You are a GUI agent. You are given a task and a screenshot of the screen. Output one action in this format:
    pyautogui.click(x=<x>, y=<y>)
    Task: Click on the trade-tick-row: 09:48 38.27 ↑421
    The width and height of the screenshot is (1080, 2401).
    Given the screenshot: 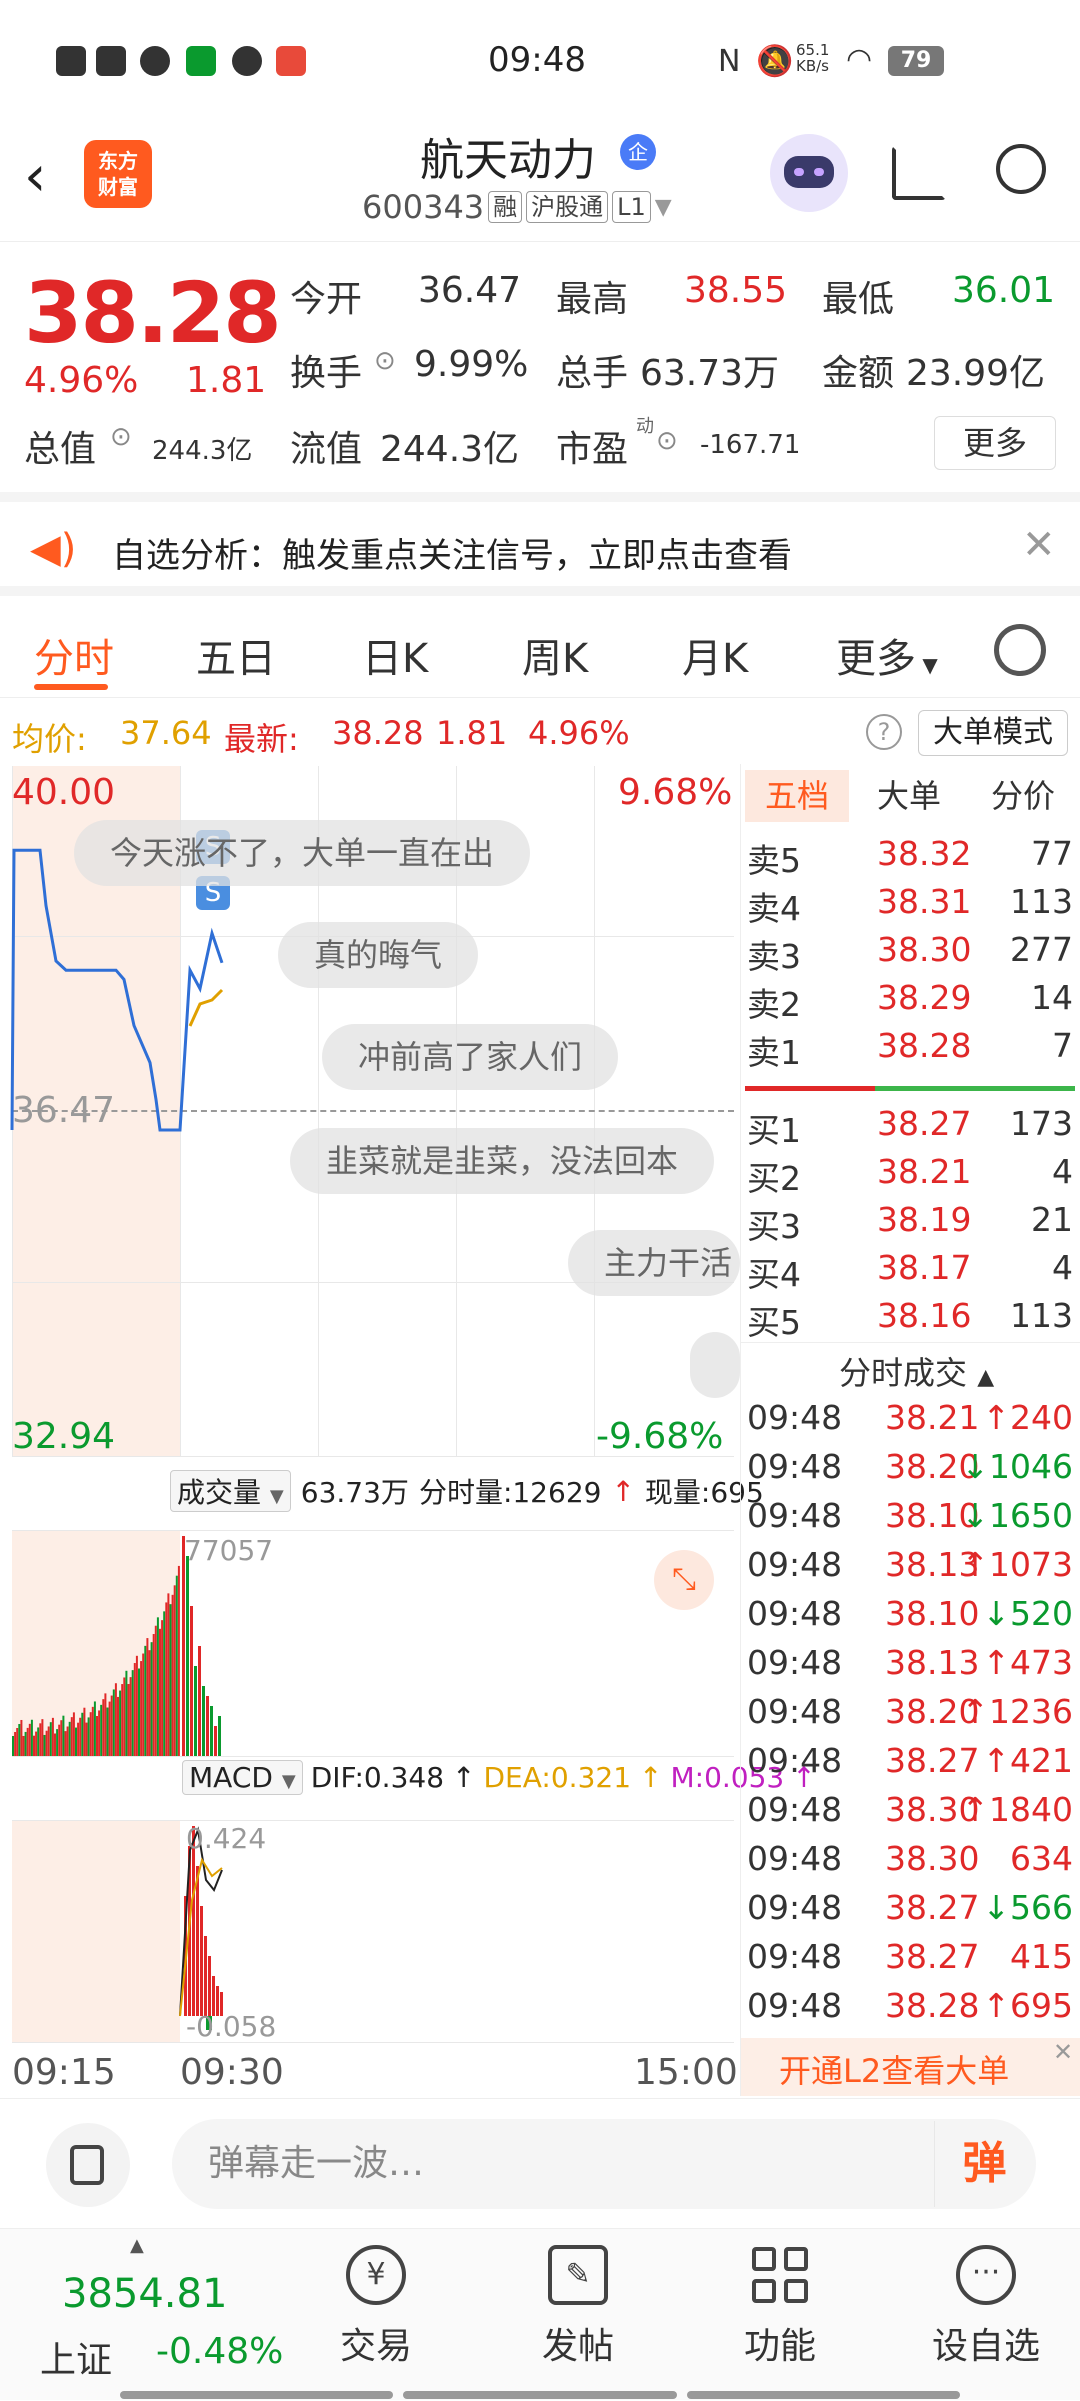 What is the action you would take?
    pyautogui.click(x=910, y=1765)
    